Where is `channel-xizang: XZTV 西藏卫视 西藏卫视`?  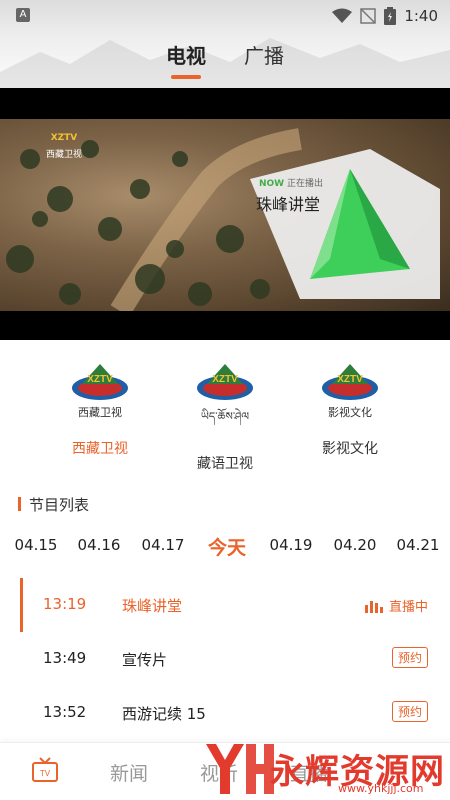
channel-xizang: XZTV 西藏卫视 西藏卫视 is located at coordinates (100, 410).